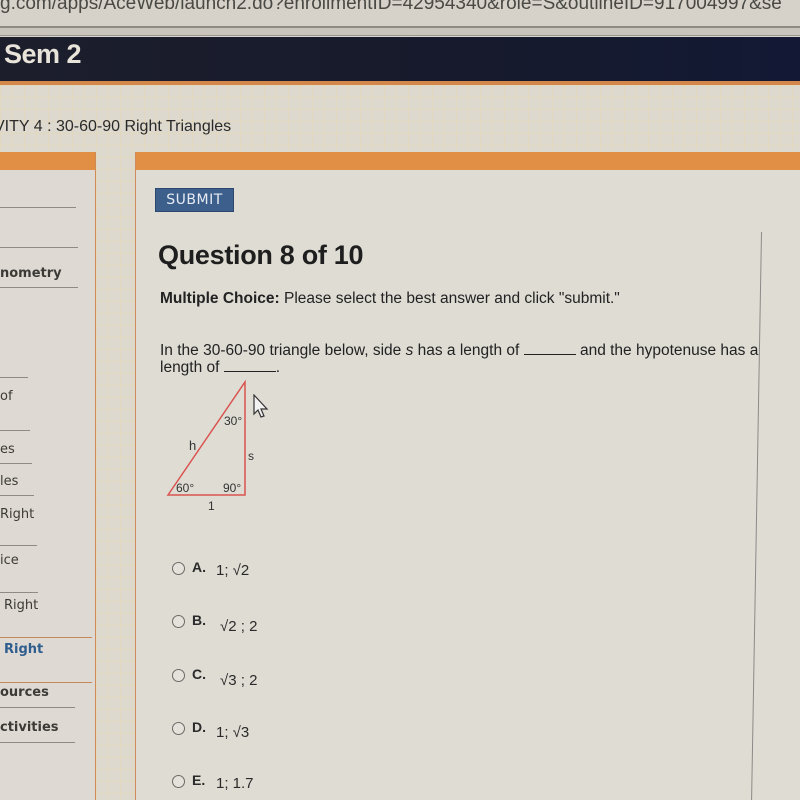  Describe the element at coordinates (261, 255) in the screenshot. I see `question-title: Question 8 of 10` at that location.